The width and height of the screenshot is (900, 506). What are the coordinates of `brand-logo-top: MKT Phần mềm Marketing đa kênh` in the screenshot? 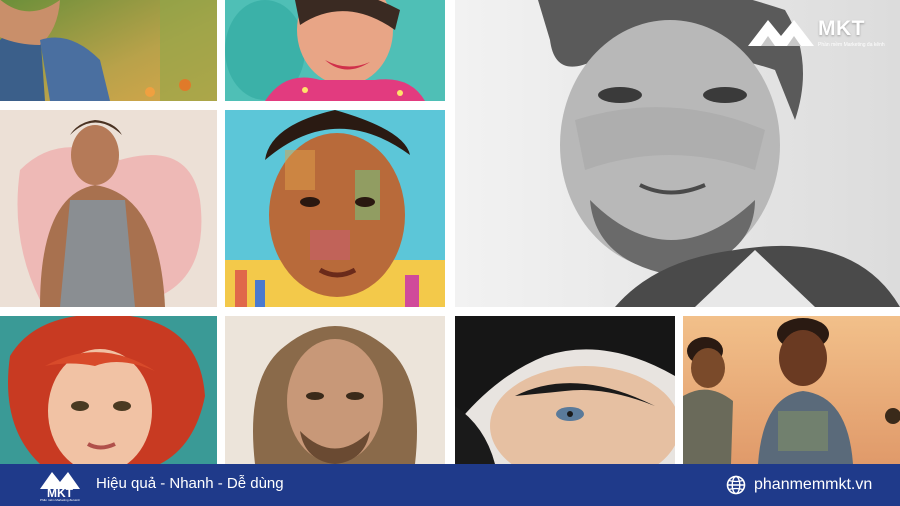 It's located at (818, 34).